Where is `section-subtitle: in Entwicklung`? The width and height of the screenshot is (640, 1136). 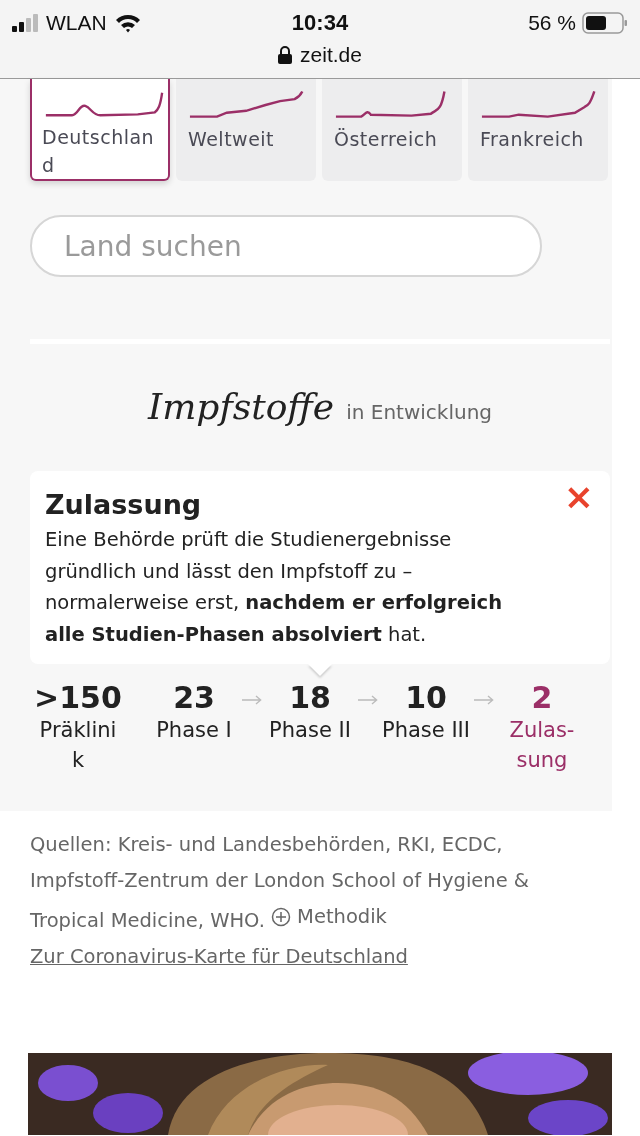
section-subtitle: in Entwicklung is located at coordinates (419, 412).